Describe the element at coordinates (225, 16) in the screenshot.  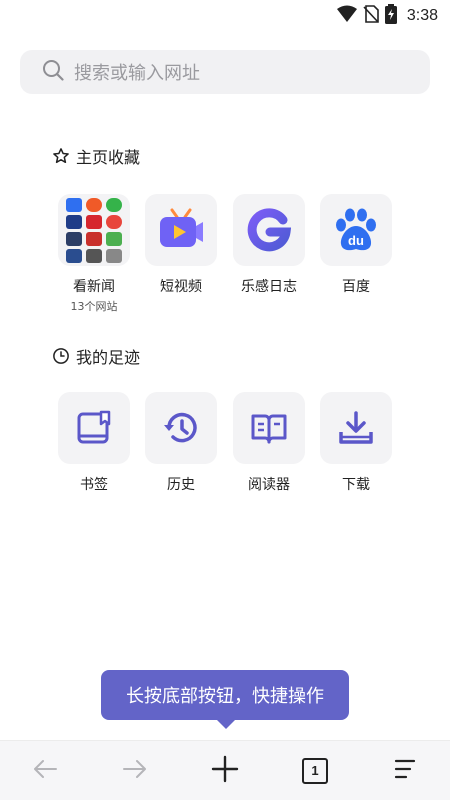
I see `status-bar: 3:38` at that location.